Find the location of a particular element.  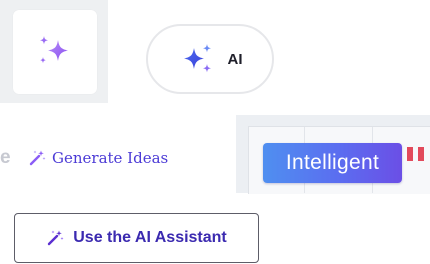

ai-button: AI is located at coordinates (210, 59).